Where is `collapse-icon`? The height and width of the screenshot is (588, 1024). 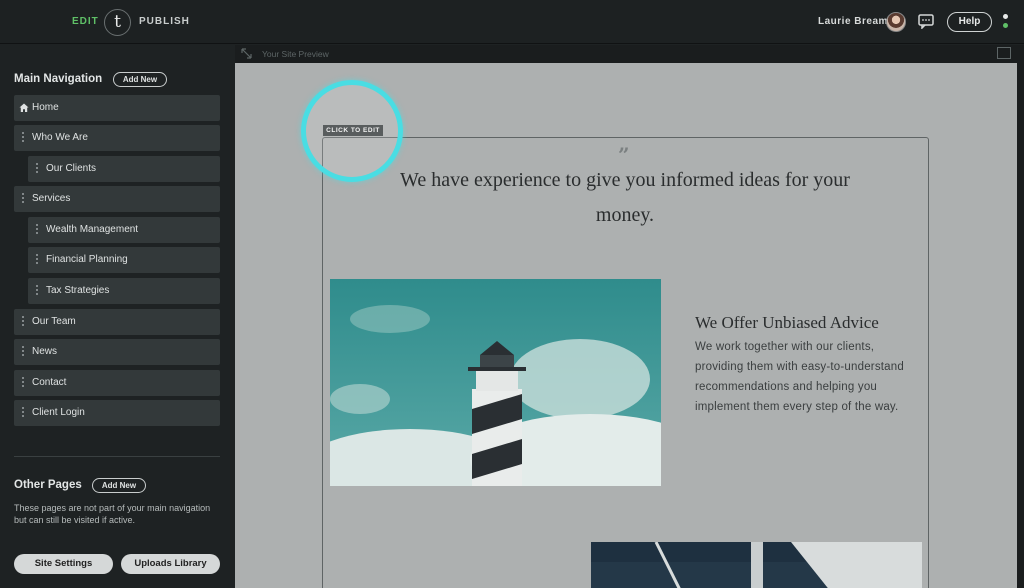 collapse-icon is located at coordinates (246, 53).